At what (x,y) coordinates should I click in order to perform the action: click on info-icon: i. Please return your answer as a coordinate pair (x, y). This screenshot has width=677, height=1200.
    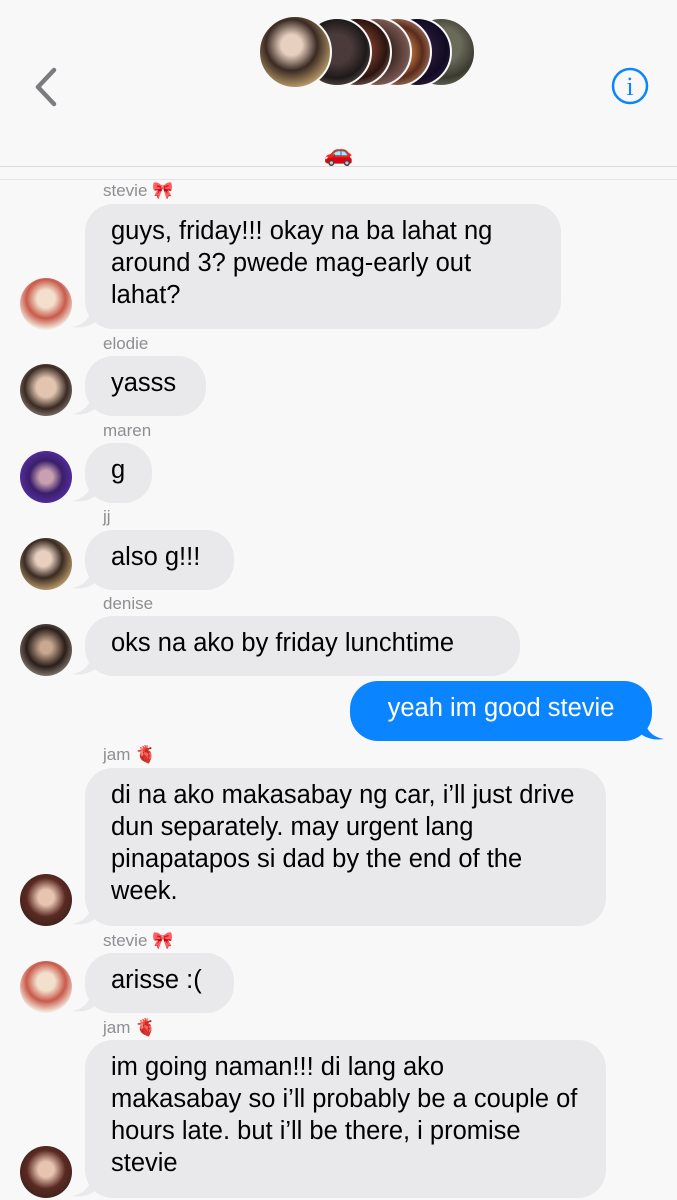
    Looking at the image, I should click on (630, 86).